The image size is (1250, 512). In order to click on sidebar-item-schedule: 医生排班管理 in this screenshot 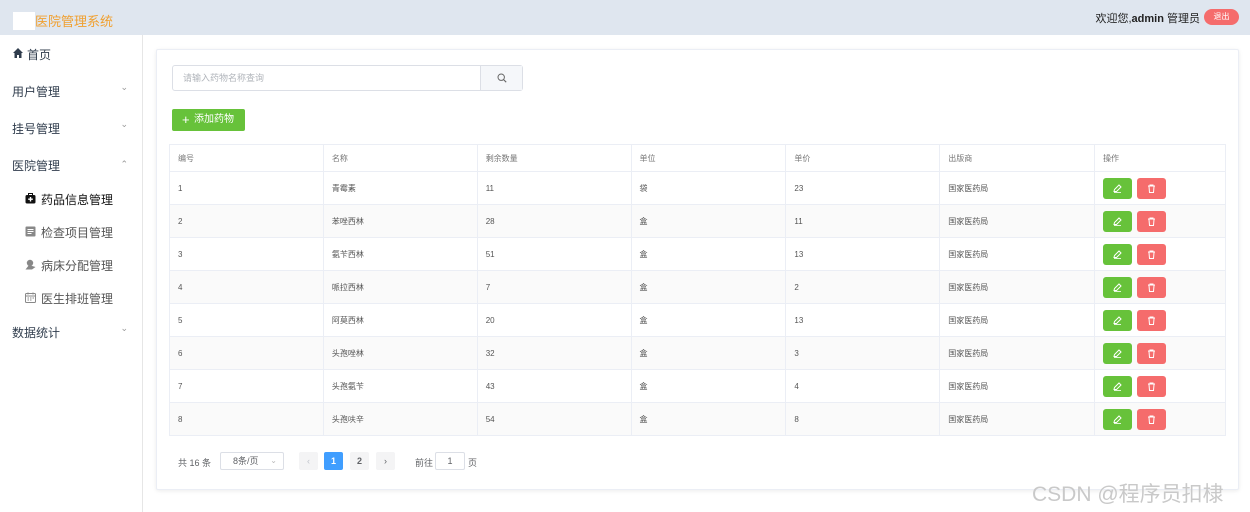, I will do `click(71, 298)`.